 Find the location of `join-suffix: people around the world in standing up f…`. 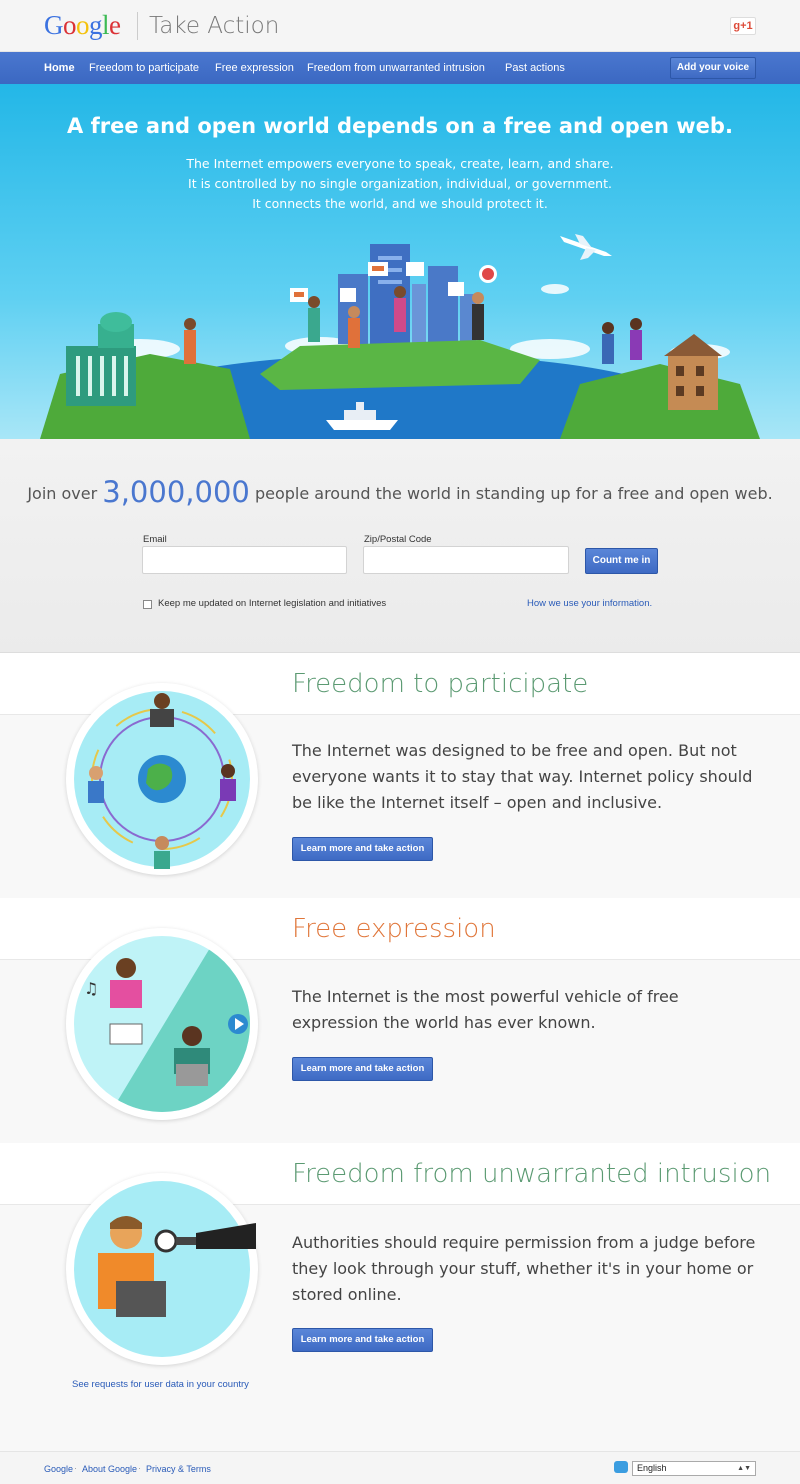

join-suffix: people around the world in standing up f… is located at coordinates (513, 493).